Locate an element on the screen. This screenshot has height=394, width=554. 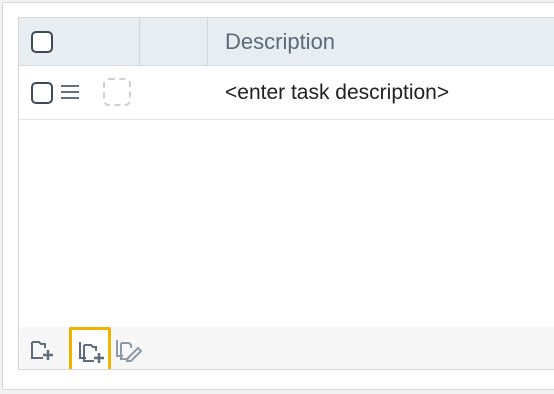
add-copy-icon is located at coordinates (91, 352).